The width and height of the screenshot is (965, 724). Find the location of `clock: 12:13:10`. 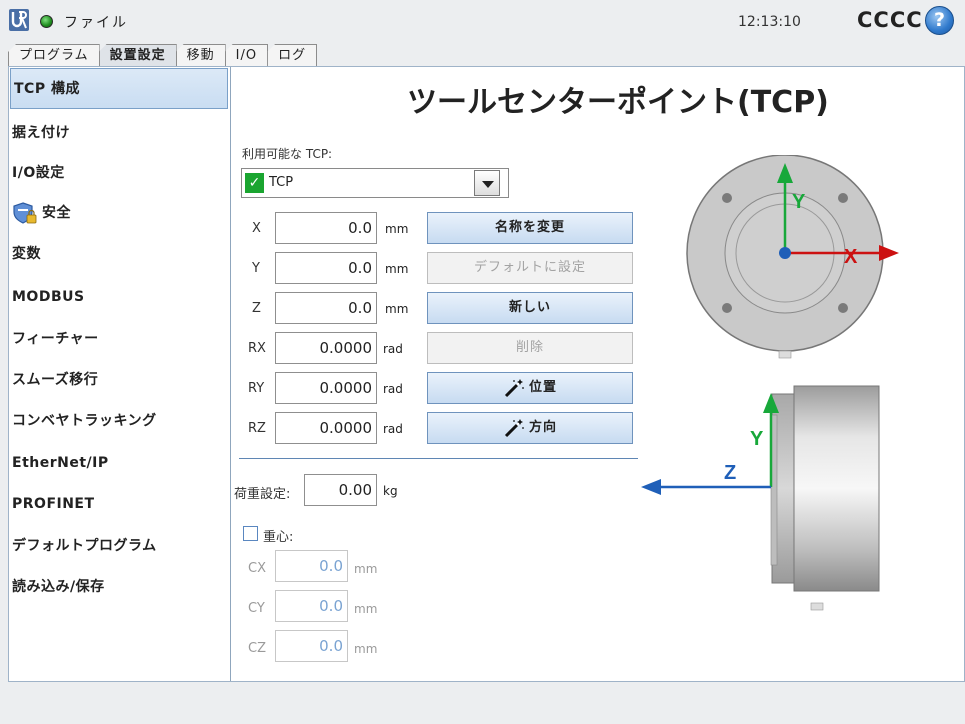

clock: 12:13:10 is located at coordinates (769, 22).